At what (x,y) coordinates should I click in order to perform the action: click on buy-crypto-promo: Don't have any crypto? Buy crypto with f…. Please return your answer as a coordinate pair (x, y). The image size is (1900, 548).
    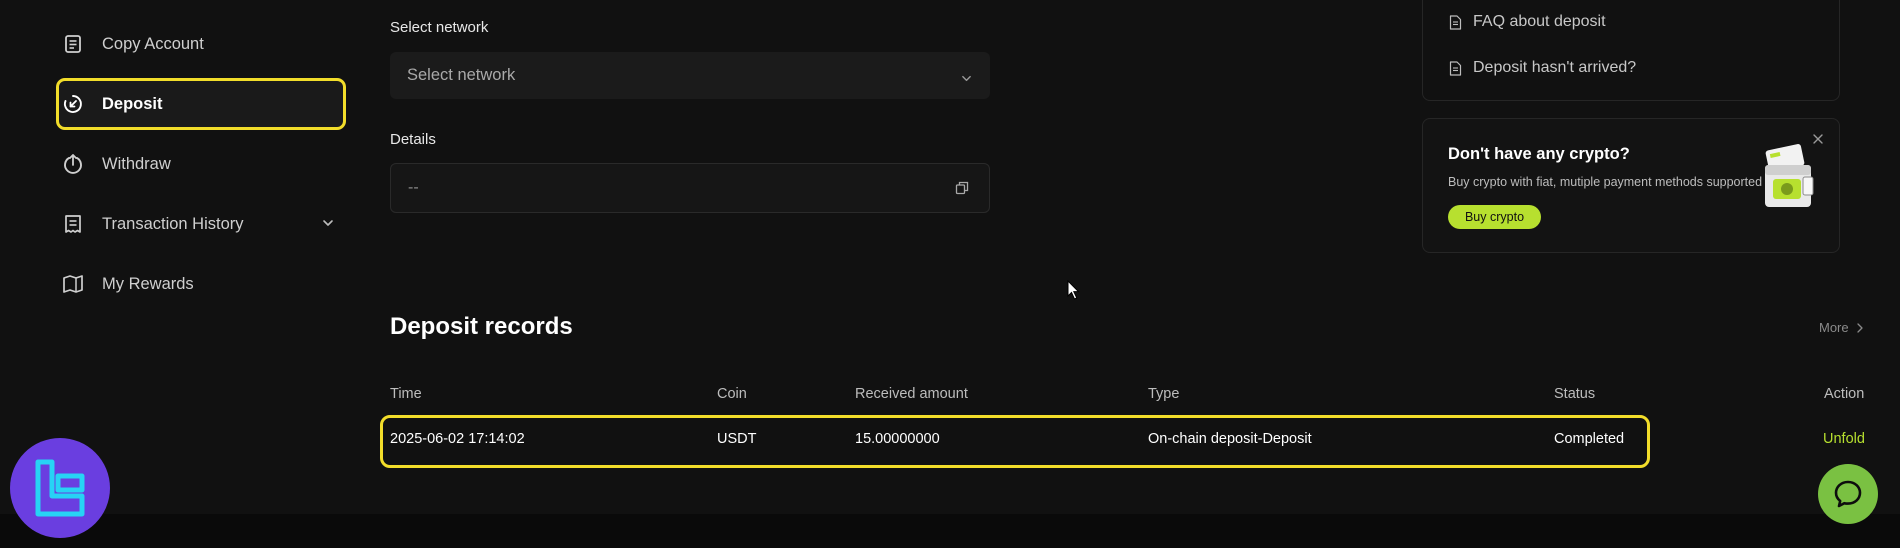
    Looking at the image, I should click on (1631, 185).